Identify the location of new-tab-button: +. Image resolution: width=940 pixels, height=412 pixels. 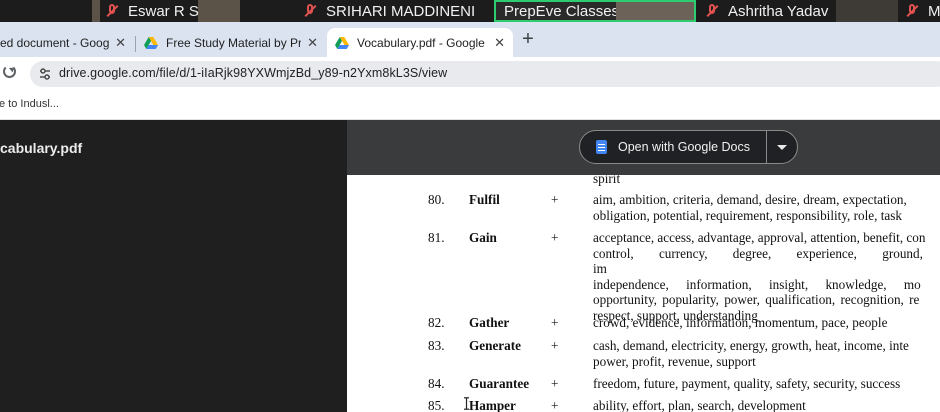
(528, 39).